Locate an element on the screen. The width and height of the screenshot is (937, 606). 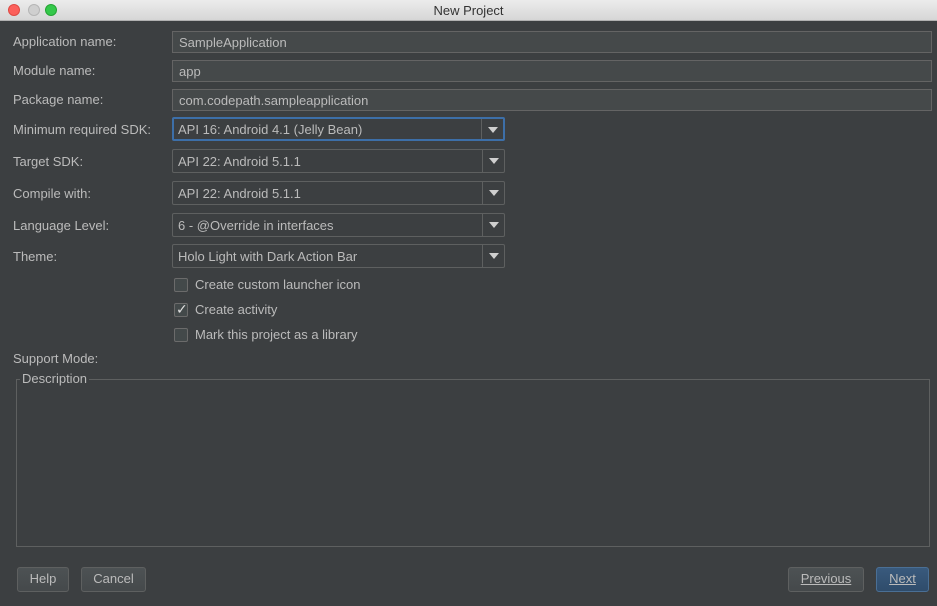
language-level-label: Language Level: is located at coordinates (61, 225).